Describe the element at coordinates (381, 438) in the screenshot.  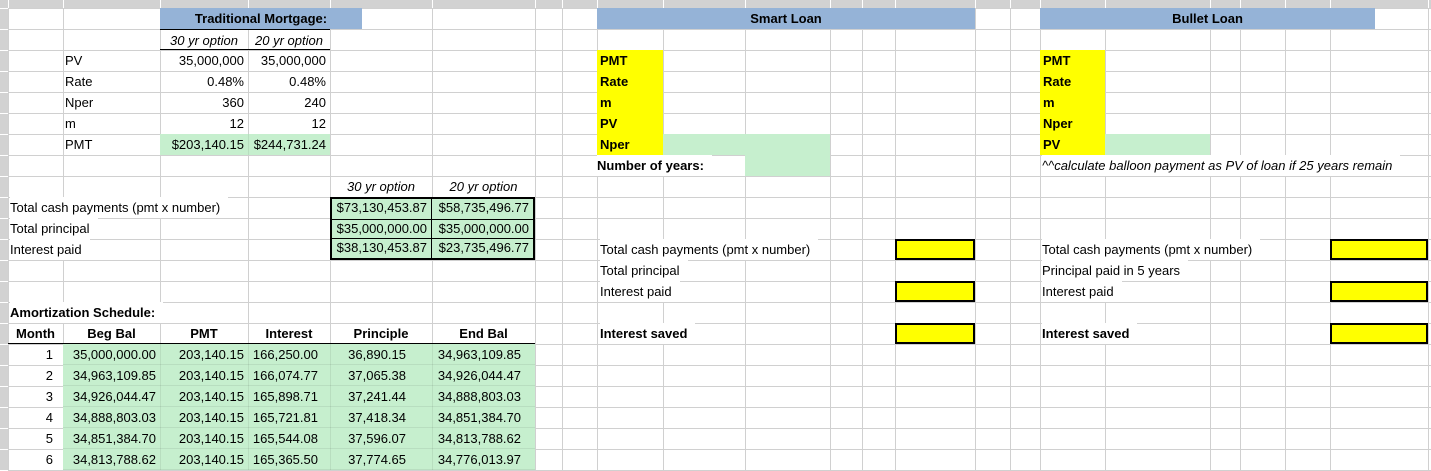
I see `amort-cell: 37,596.07` at that location.